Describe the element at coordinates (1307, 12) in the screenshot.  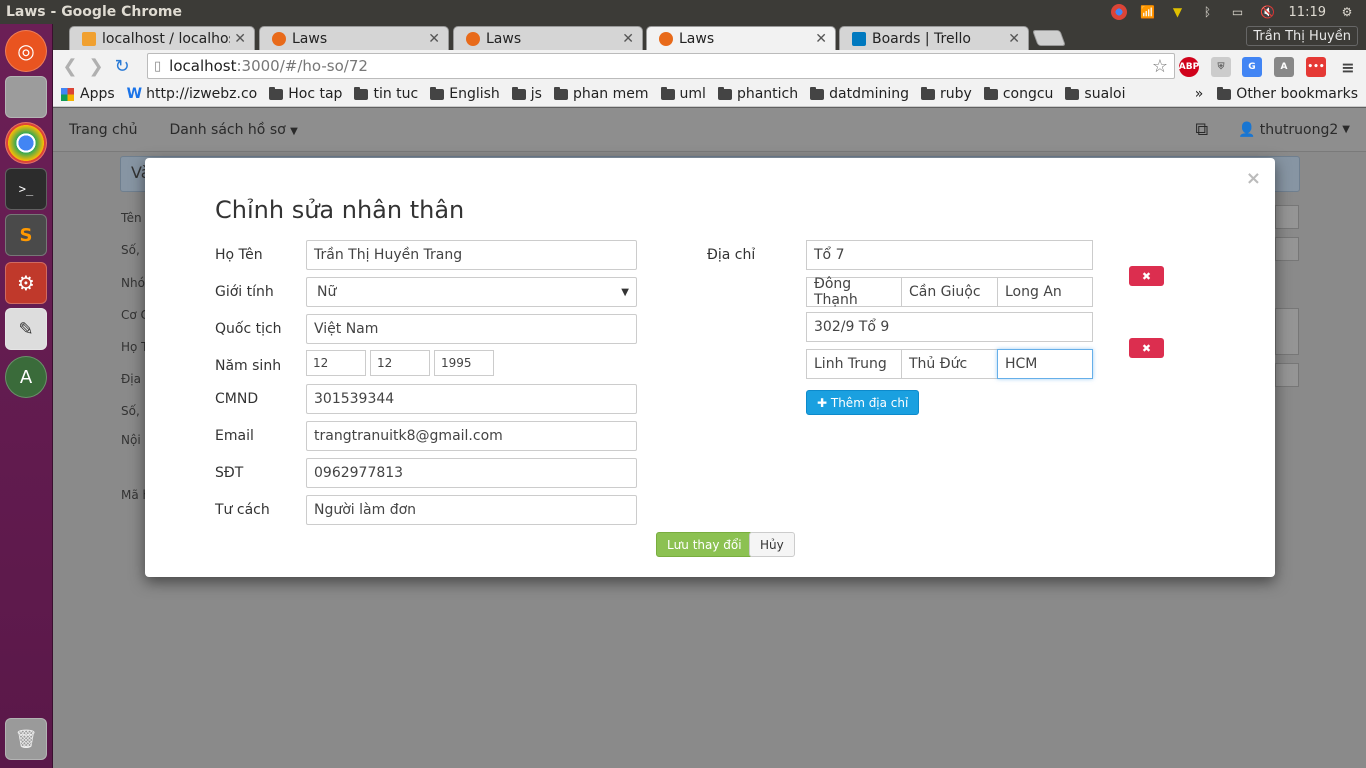
I see `clock: 11:19` at that location.